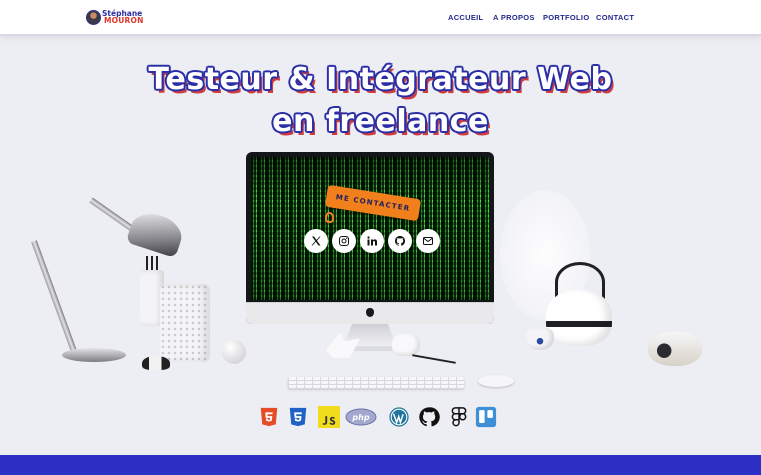  What do you see at coordinates (93, 17) in the screenshot?
I see `avatar` at bounding box center [93, 17].